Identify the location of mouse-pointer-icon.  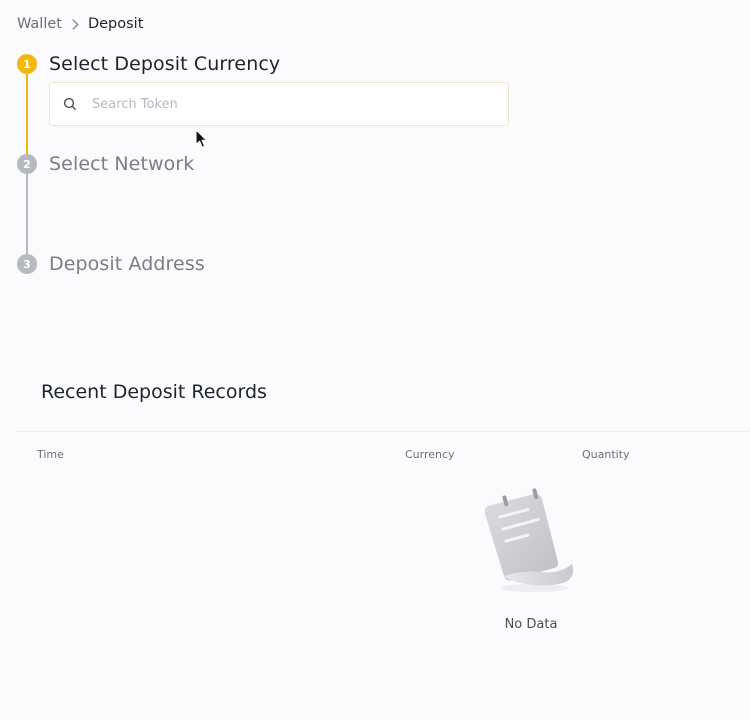
(201, 141).